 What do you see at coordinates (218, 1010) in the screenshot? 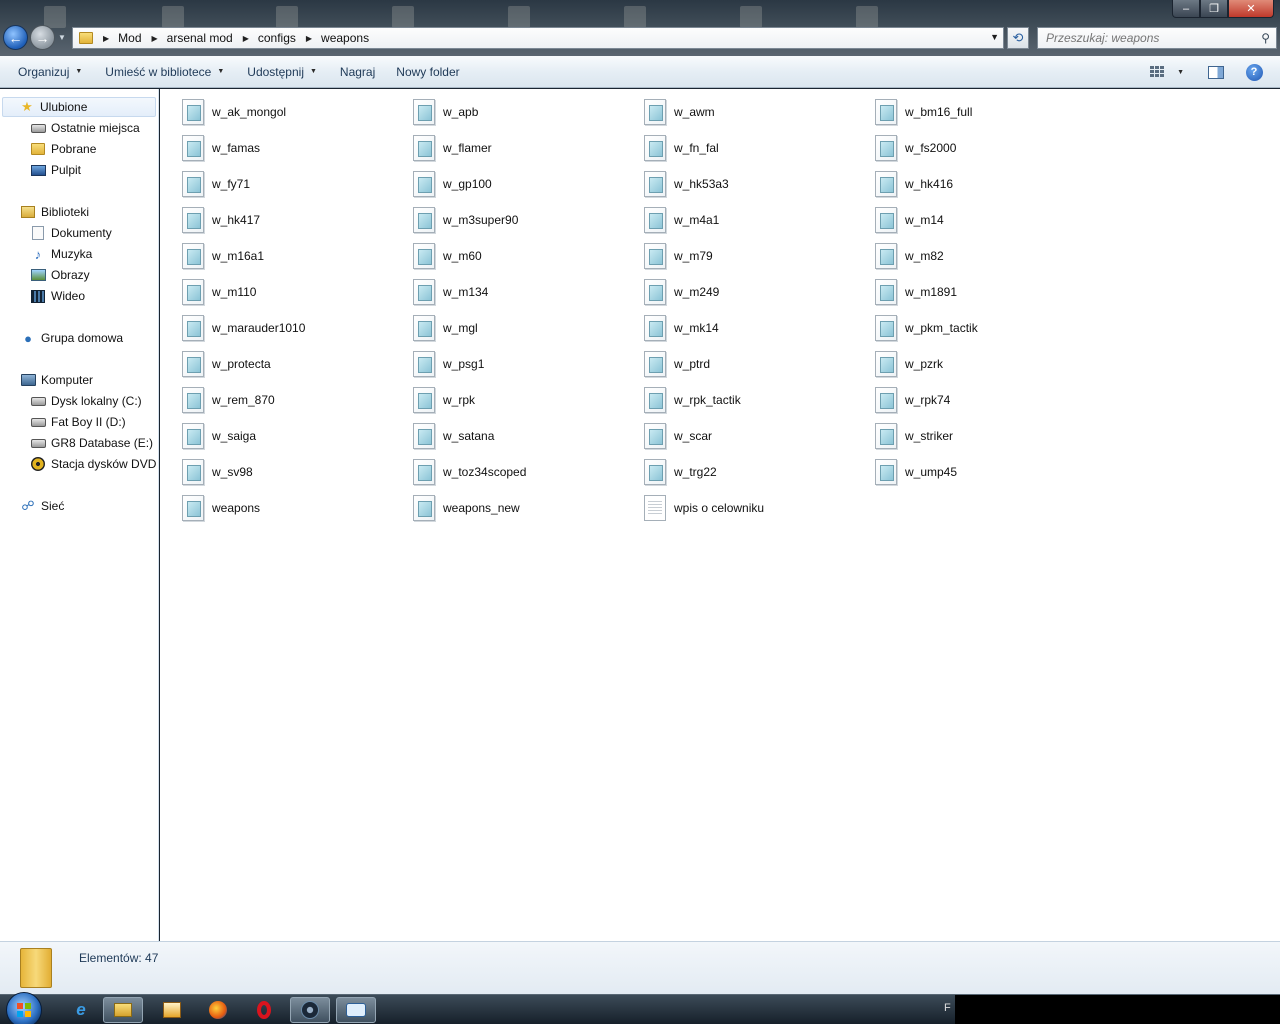
I see `taskbar-firefox` at bounding box center [218, 1010].